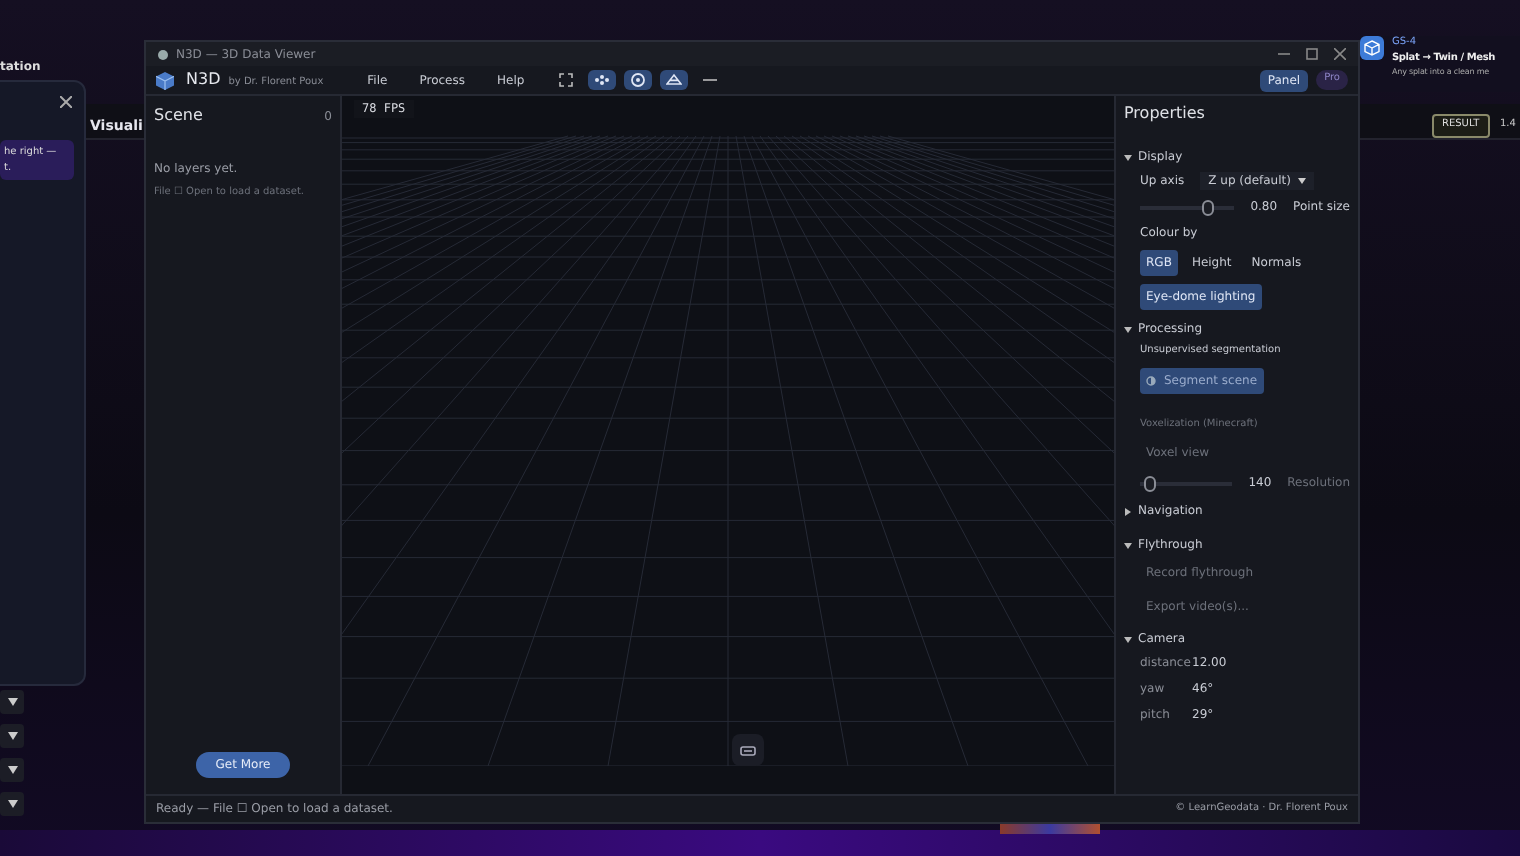  Describe the element at coordinates (1284, 54) in the screenshot. I see `minimize-icon` at that location.